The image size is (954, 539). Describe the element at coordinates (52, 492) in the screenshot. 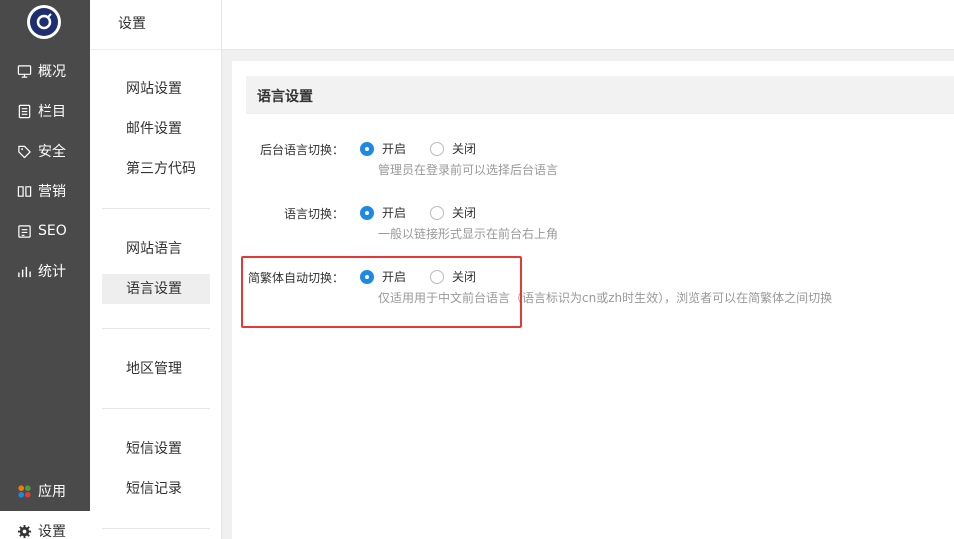

I see `nav-item-label: 应用` at that location.